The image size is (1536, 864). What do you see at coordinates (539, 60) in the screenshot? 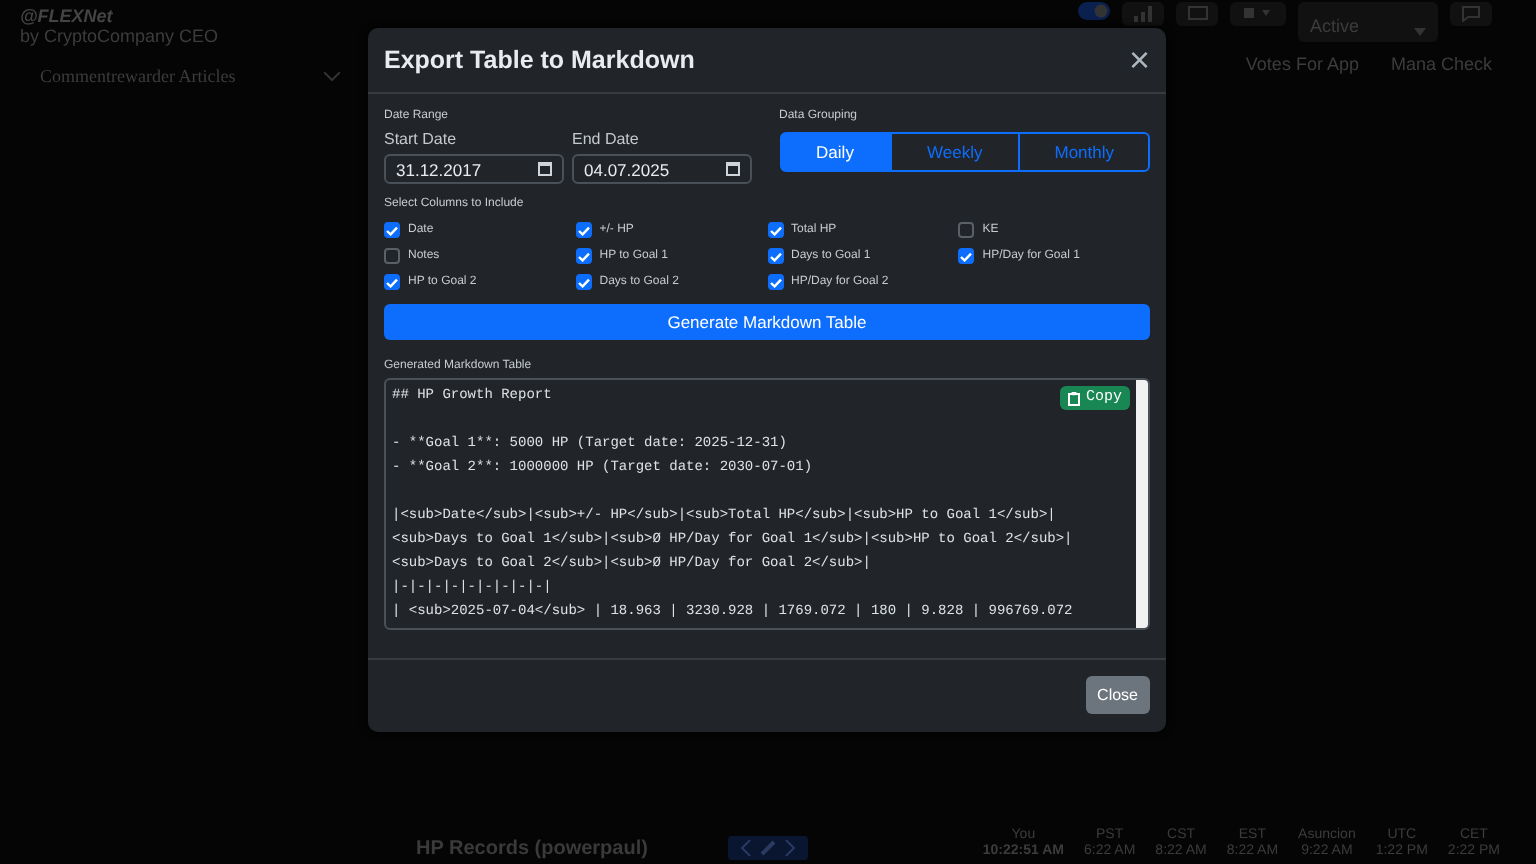
I see `dialog-title: Export Table to Markdown` at bounding box center [539, 60].